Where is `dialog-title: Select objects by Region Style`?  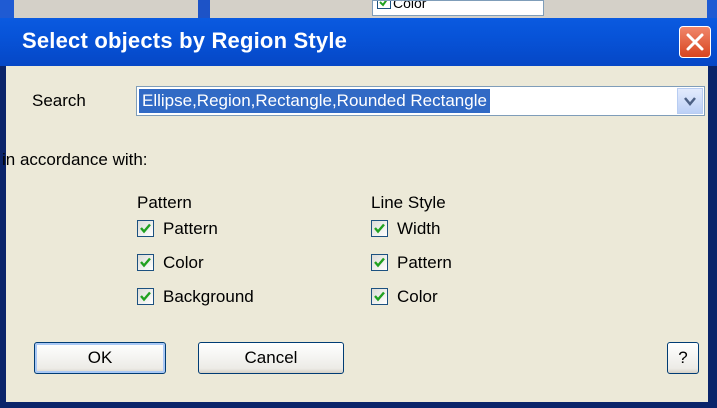 dialog-title: Select objects by Region Style is located at coordinates (185, 40).